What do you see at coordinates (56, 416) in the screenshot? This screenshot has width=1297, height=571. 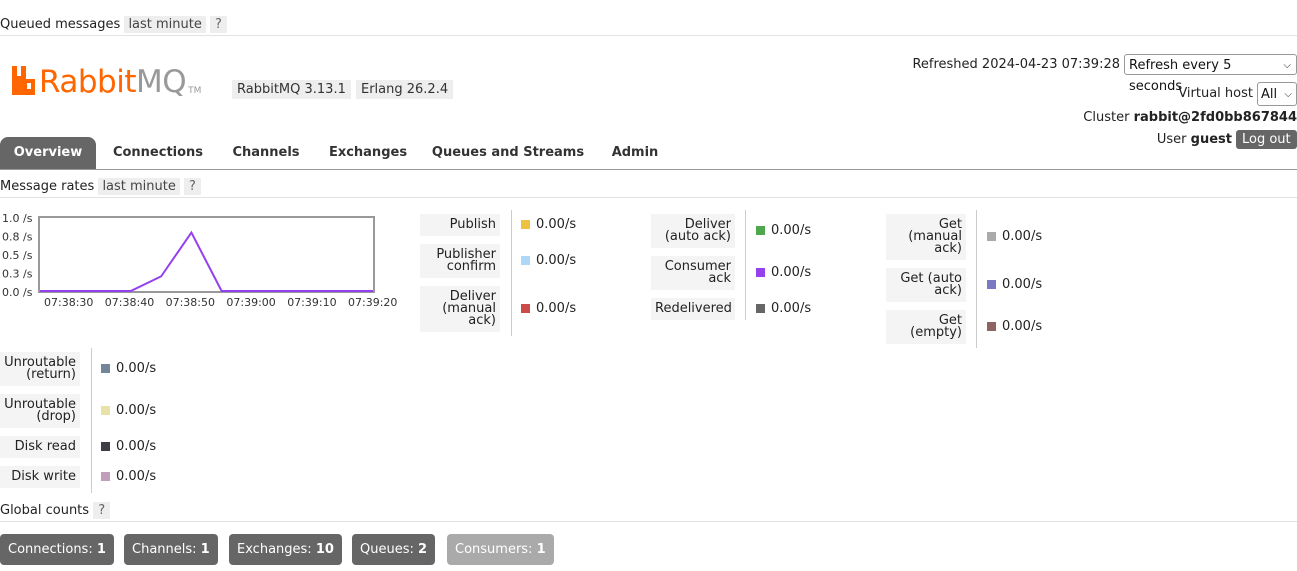 I see `rate-label-line: (drop)` at bounding box center [56, 416].